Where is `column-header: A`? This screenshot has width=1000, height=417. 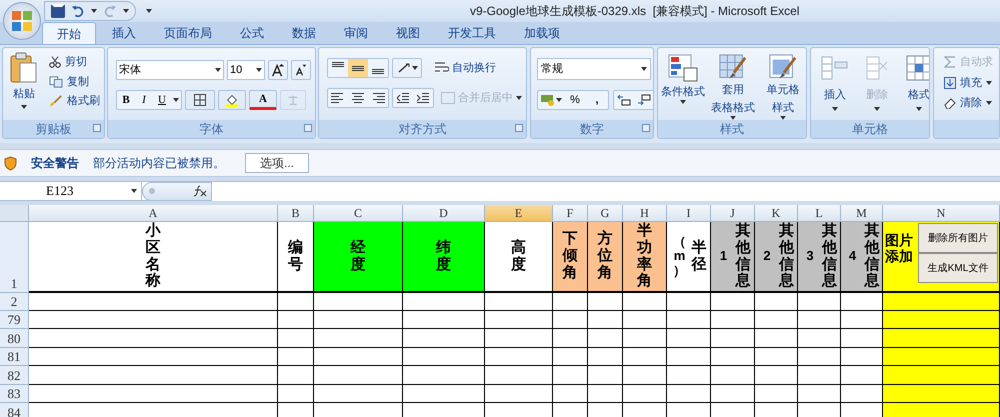
column-header: A is located at coordinates (153, 213).